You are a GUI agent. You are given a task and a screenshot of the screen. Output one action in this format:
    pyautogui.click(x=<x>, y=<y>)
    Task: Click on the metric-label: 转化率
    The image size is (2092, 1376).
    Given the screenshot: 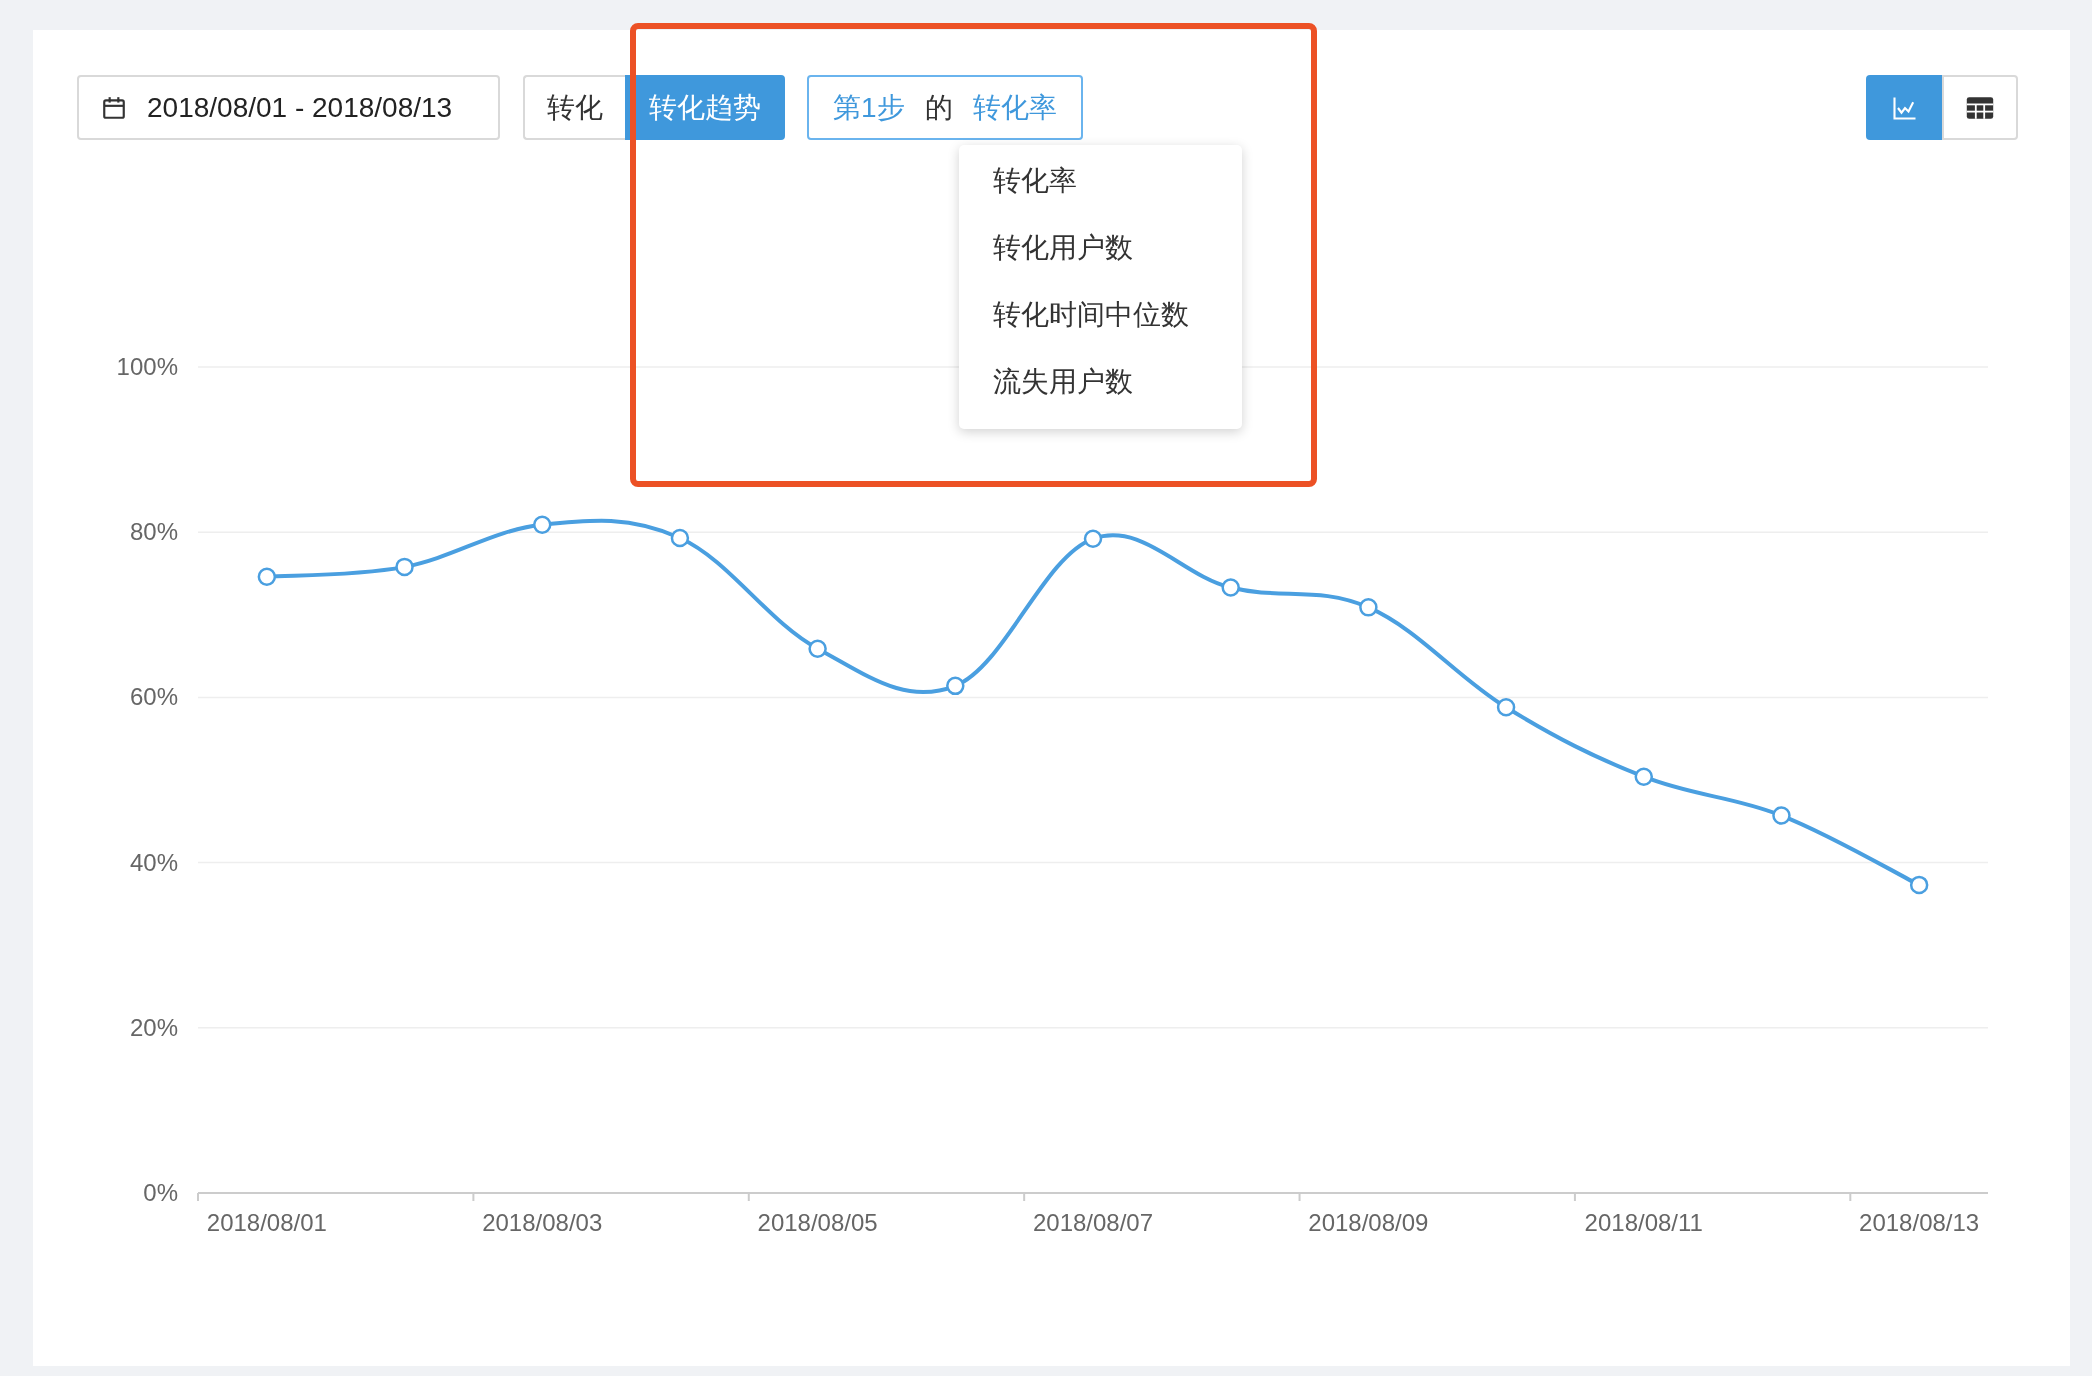 What is the action you would take?
    pyautogui.click(x=1014, y=107)
    